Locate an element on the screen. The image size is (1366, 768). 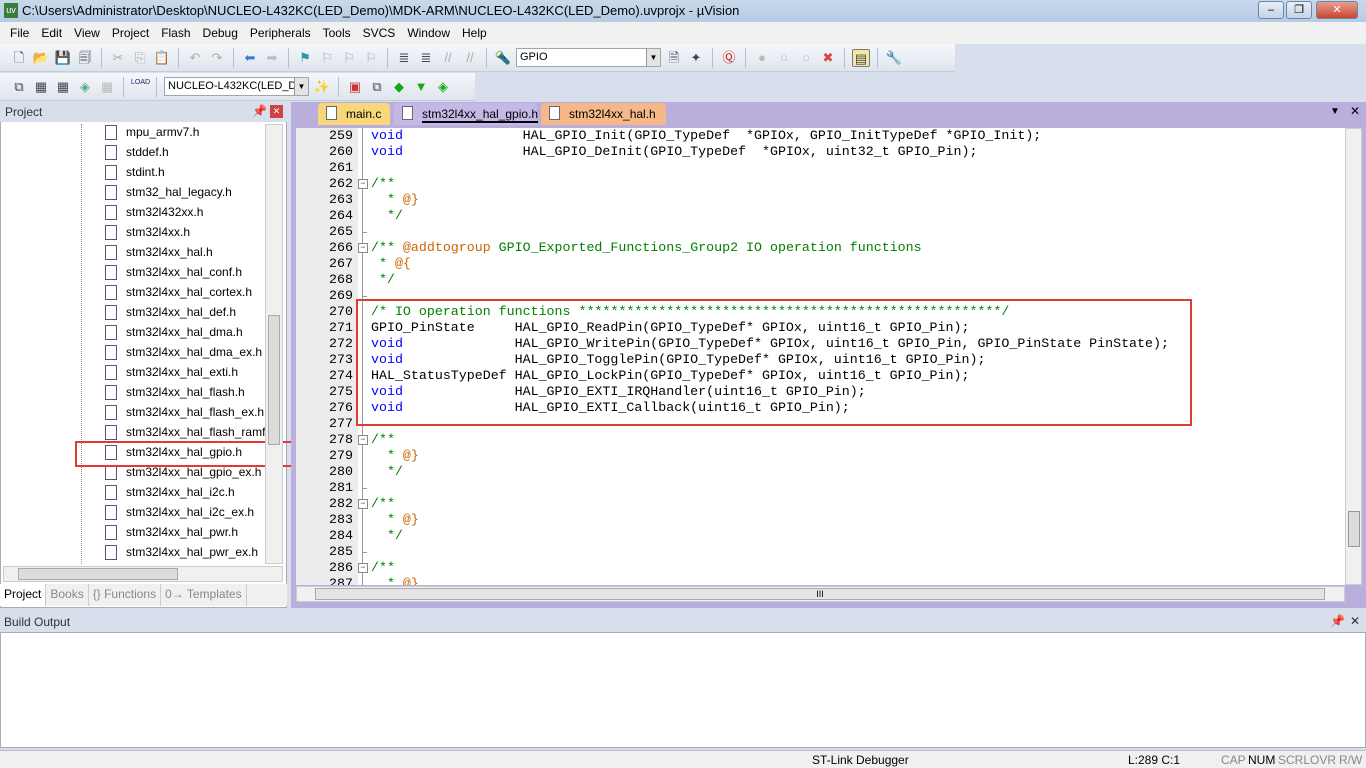
target-select: NUCLEO-L432KC(LED_Der ▼ is located at coordinates (236, 86).